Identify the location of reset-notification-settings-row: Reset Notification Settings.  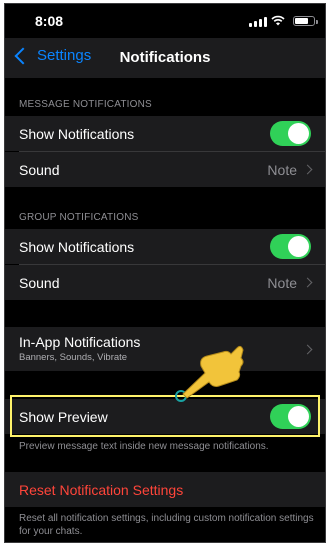
(165, 489).